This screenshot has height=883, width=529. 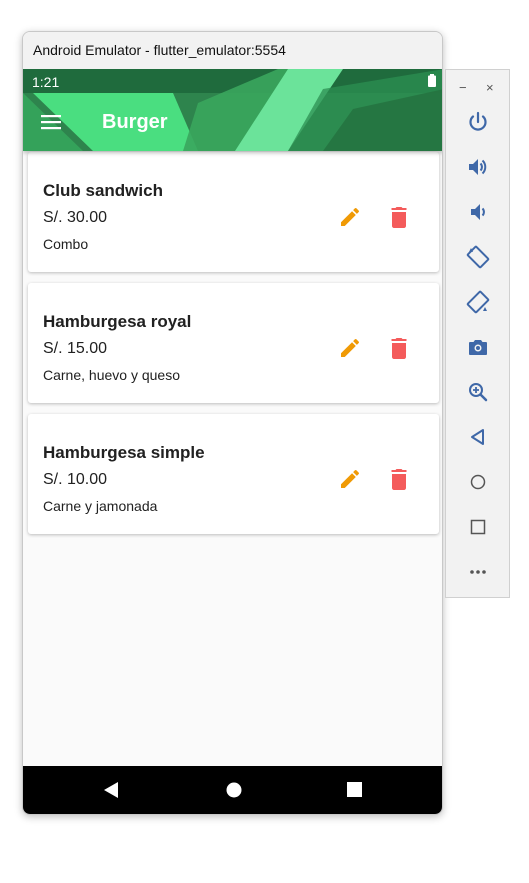 What do you see at coordinates (46, 82) in the screenshot?
I see `status-time: 1:21` at bounding box center [46, 82].